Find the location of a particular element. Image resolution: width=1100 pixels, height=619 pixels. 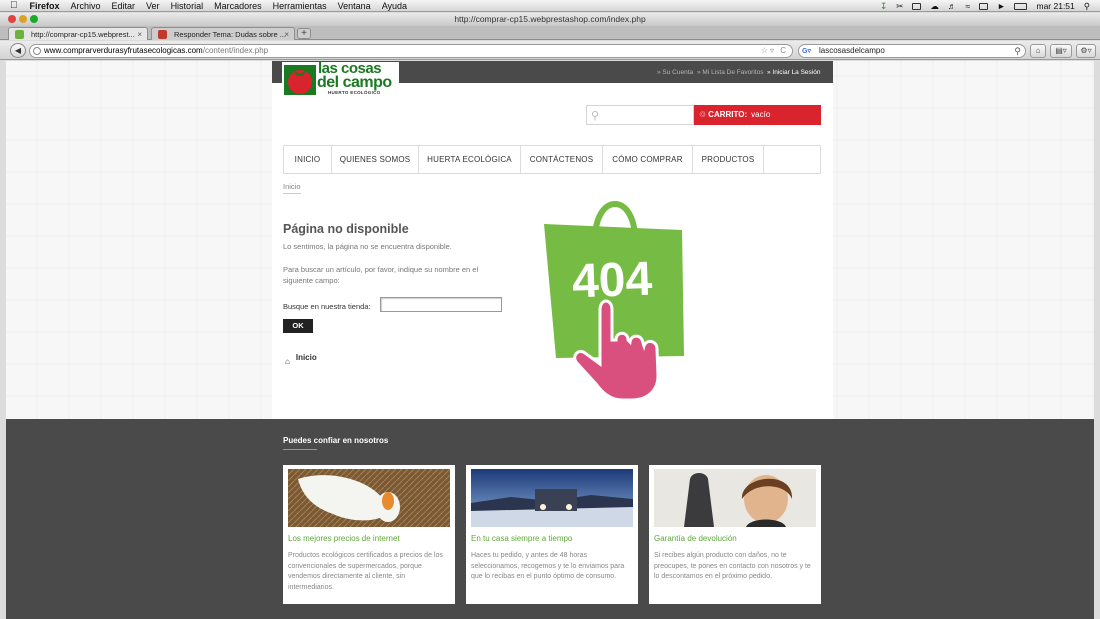

card-title: Los mejores precios de internet is located at coordinates (344, 538).